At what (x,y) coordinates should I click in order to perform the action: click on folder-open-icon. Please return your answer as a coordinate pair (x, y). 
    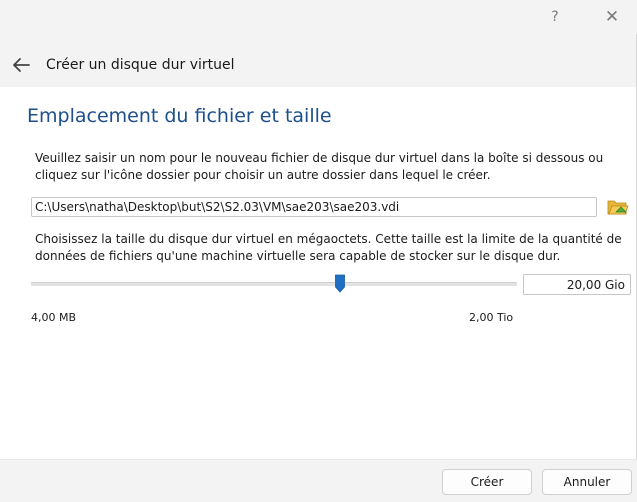
    Looking at the image, I should click on (618, 207).